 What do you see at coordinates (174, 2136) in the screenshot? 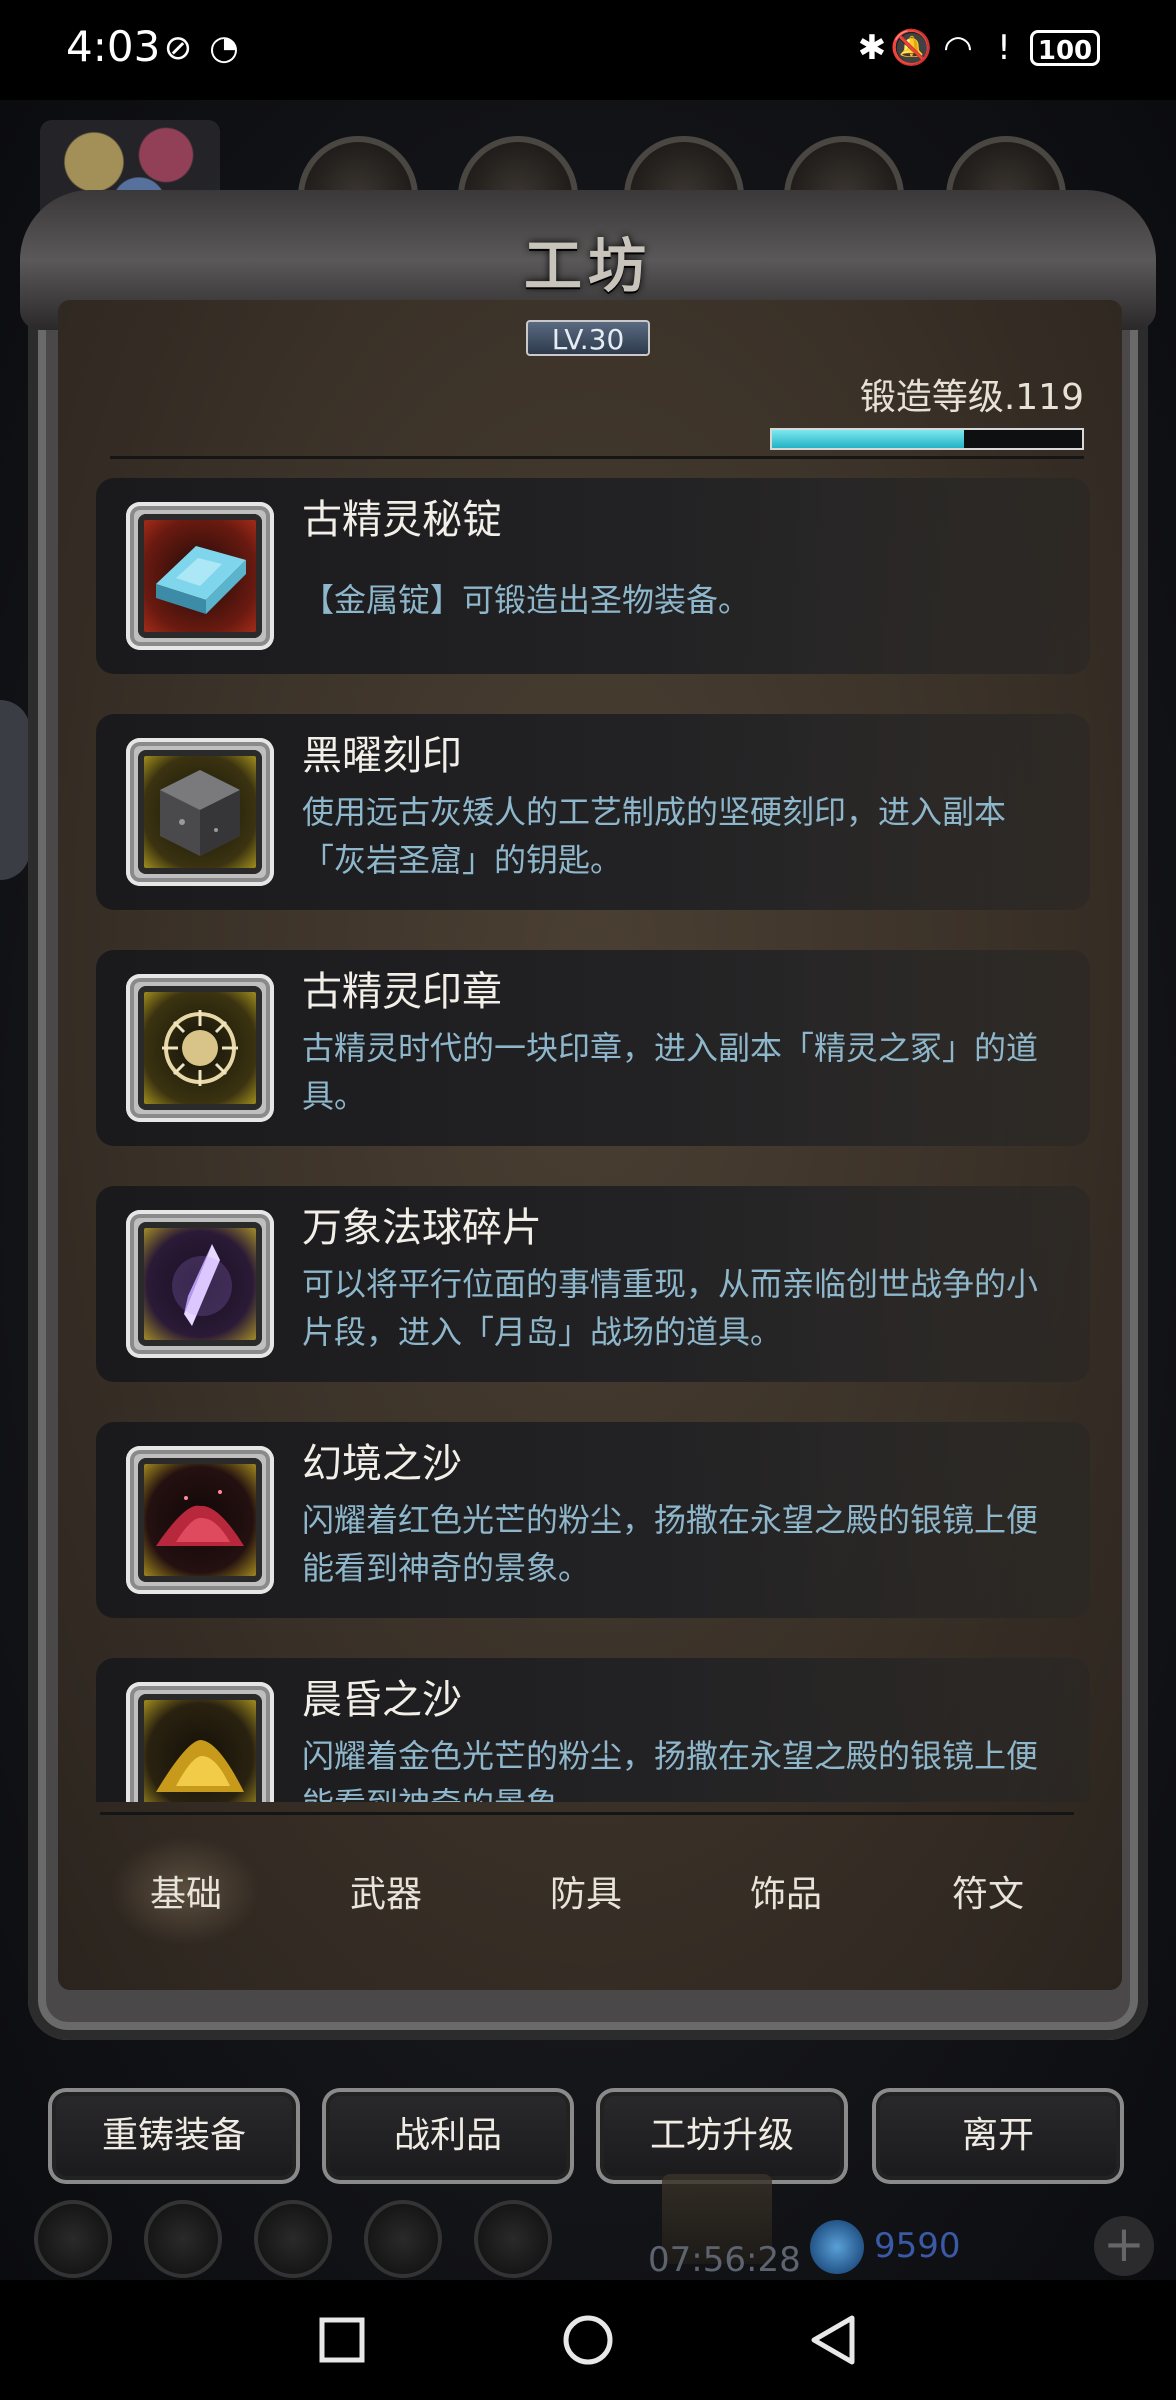
I see `reforge-button: 重铸装备` at bounding box center [174, 2136].